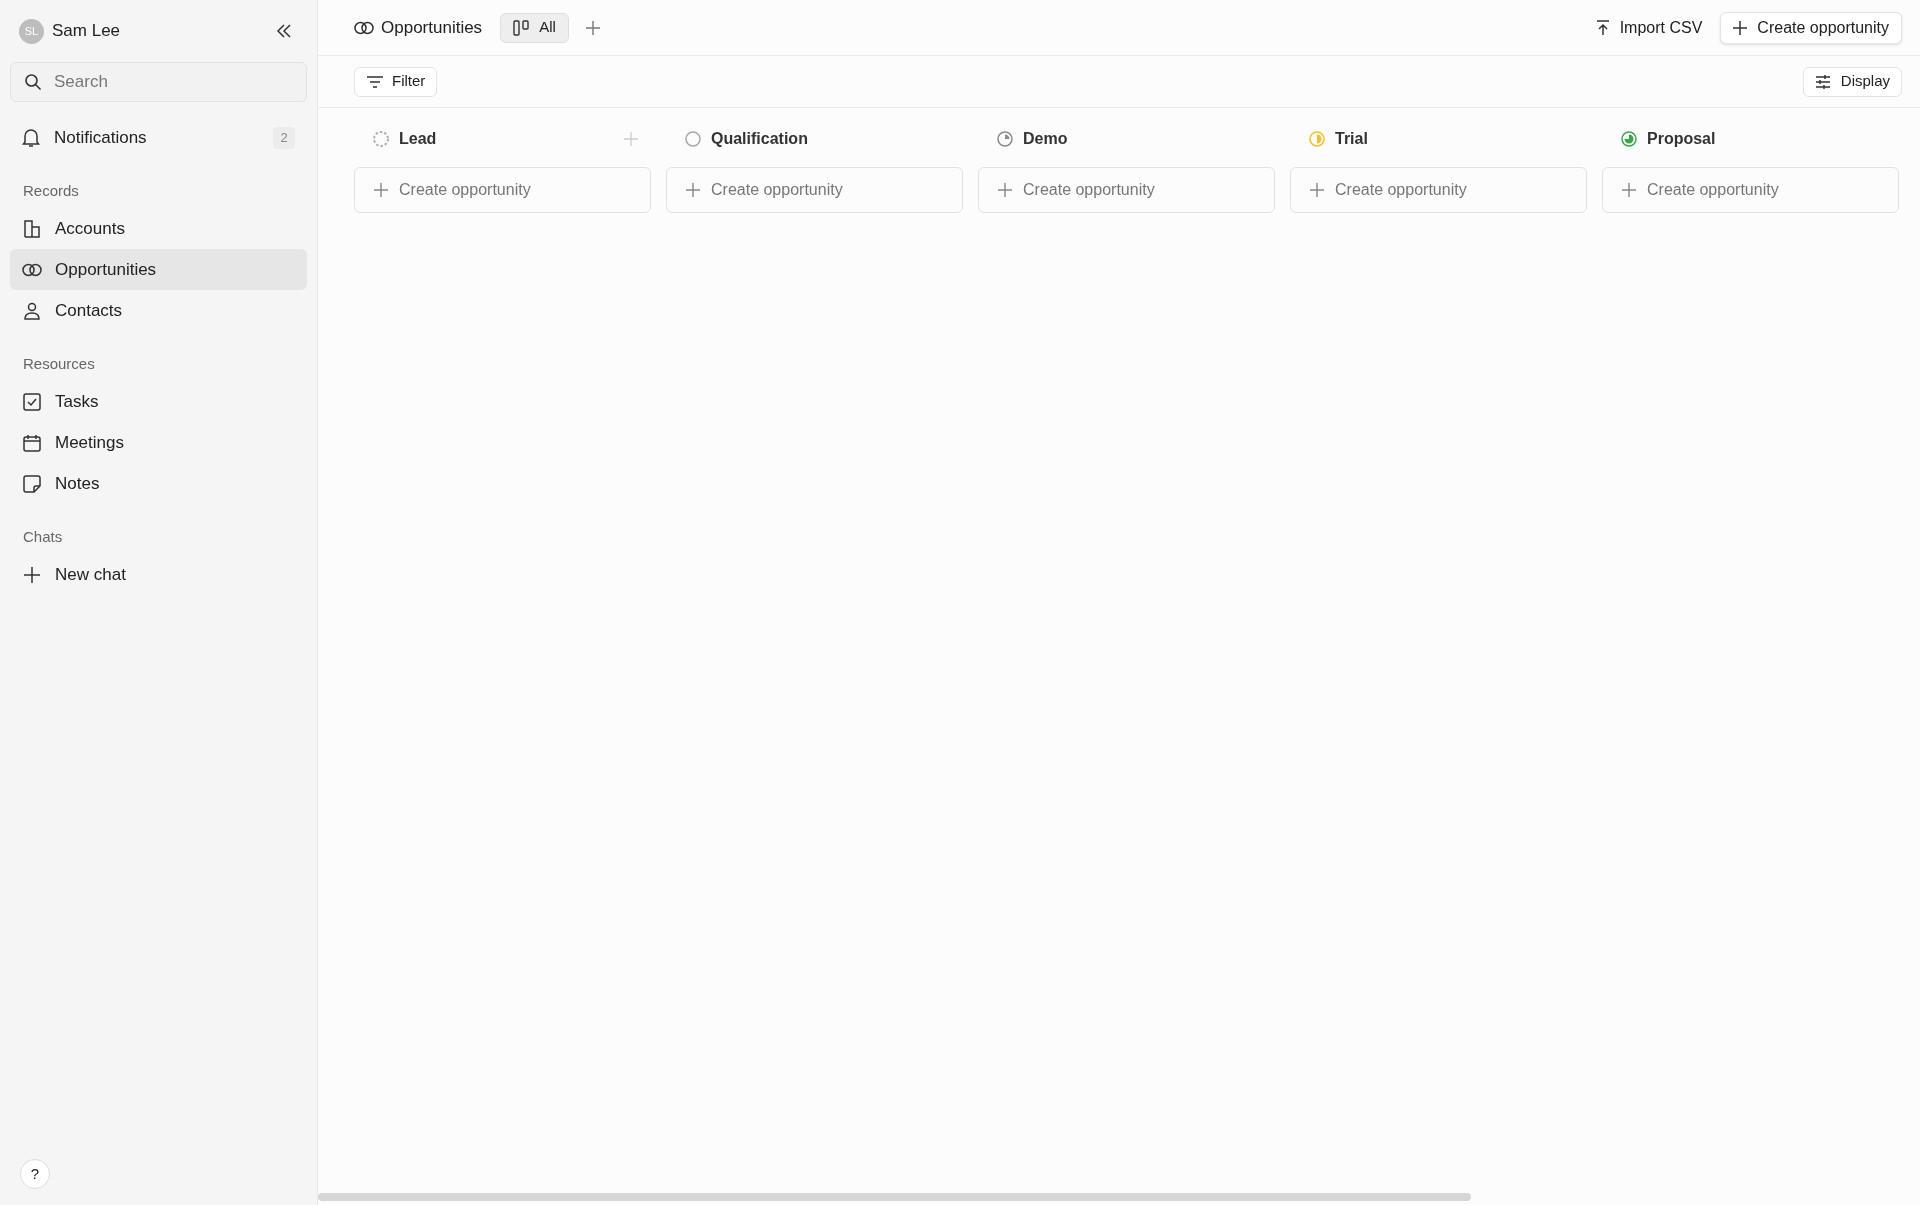  What do you see at coordinates (284, 31) in the screenshot?
I see `collapse-icon` at bounding box center [284, 31].